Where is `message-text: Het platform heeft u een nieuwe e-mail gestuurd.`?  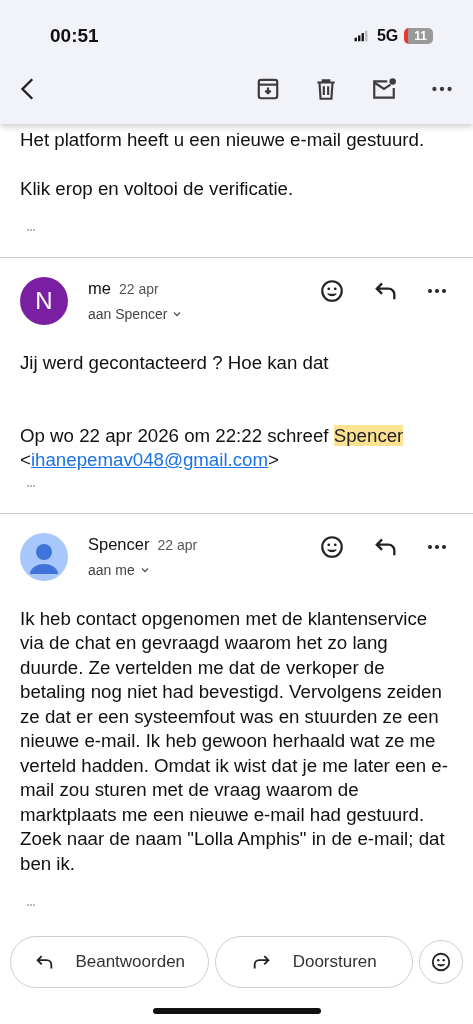 message-text: Het platform heeft u een nieuwe e-mail gestuurd. is located at coordinates (223, 140).